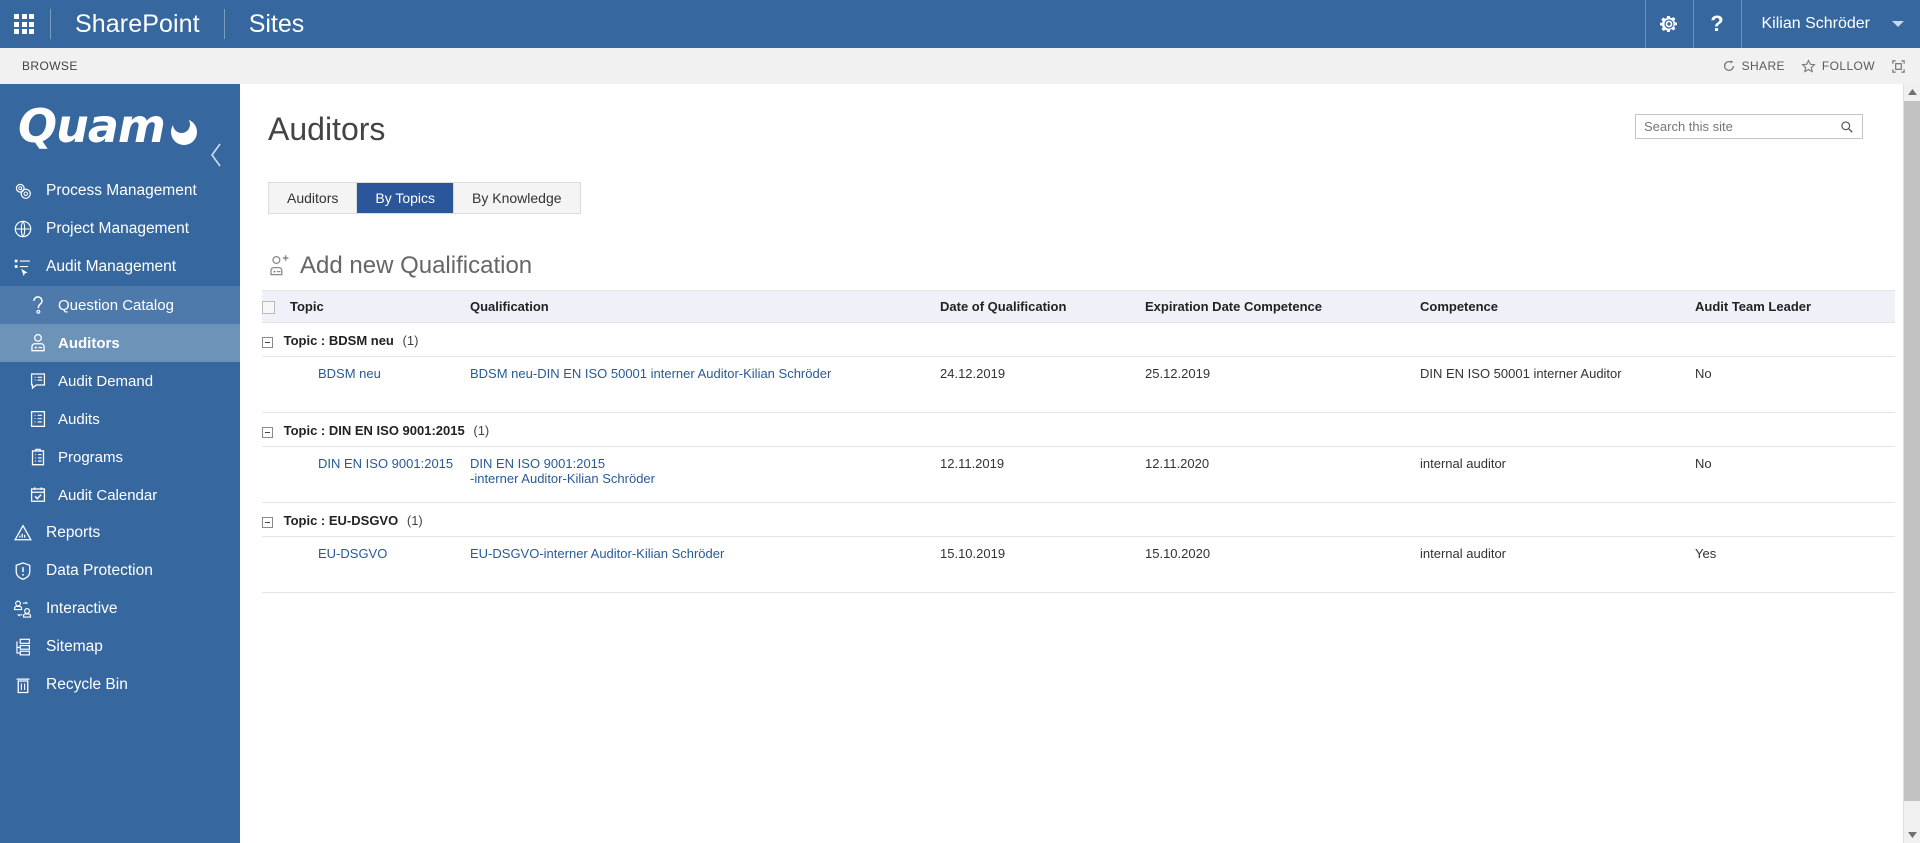 The image size is (1920, 843). Describe the element at coordinates (106, 381) in the screenshot. I see `sidebar-item-label: Audit Demand` at that location.